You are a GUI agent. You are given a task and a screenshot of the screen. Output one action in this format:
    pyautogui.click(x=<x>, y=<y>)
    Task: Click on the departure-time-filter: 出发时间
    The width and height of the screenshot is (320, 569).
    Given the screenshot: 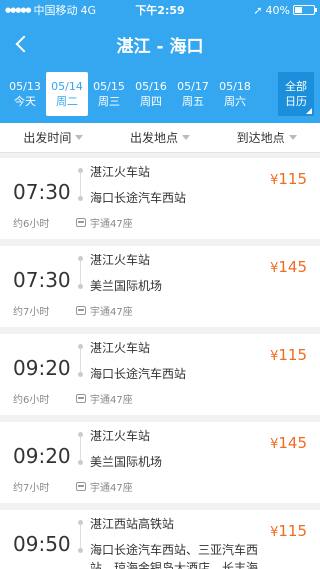 What is the action you would take?
    pyautogui.click(x=53, y=137)
    